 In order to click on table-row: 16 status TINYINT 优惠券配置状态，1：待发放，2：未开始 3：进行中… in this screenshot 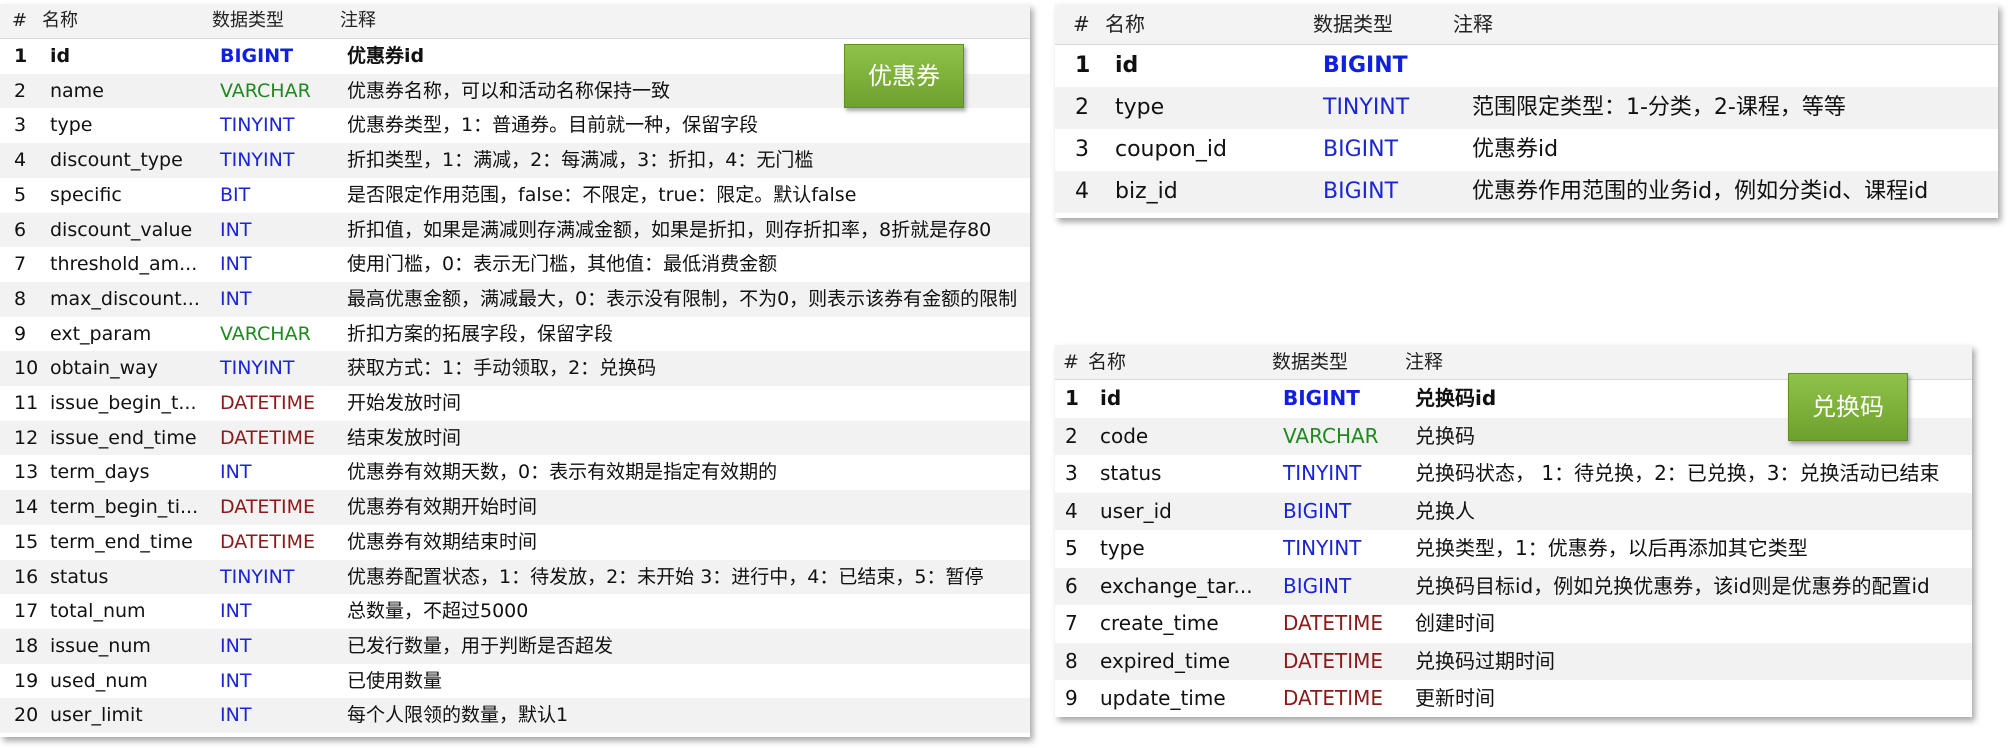, I will do `click(515, 577)`.